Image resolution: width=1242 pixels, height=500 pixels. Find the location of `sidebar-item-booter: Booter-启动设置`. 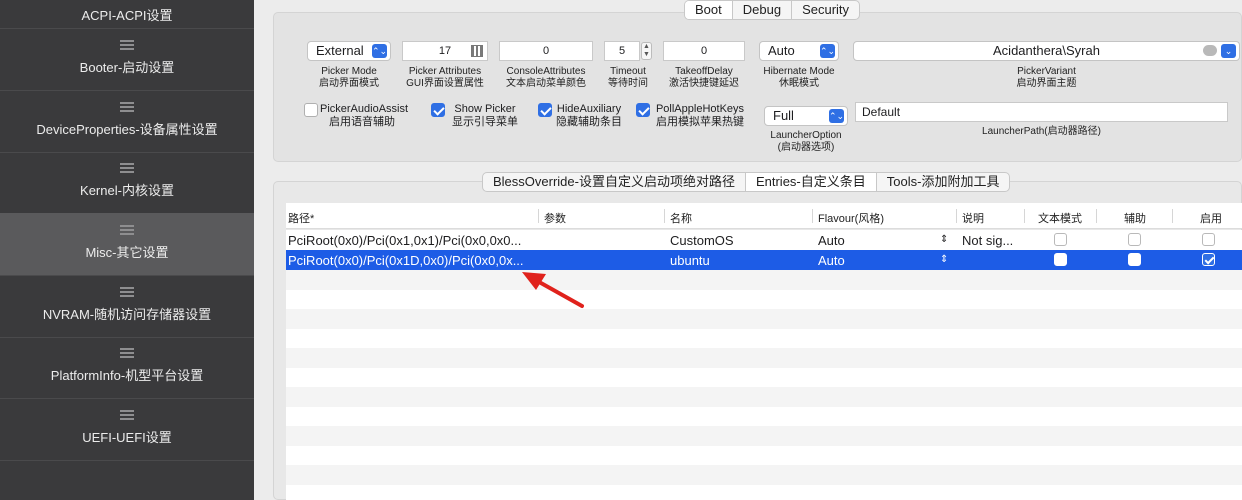

sidebar-item-booter: Booter-启动设置 is located at coordinates (127, 65).